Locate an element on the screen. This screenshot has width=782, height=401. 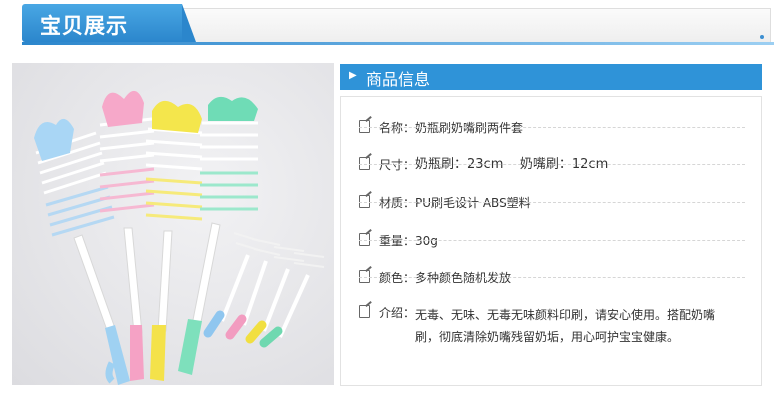
row-value: 奶瓶刷奶嘴刷两件套 is located at coordinates (469, 128).